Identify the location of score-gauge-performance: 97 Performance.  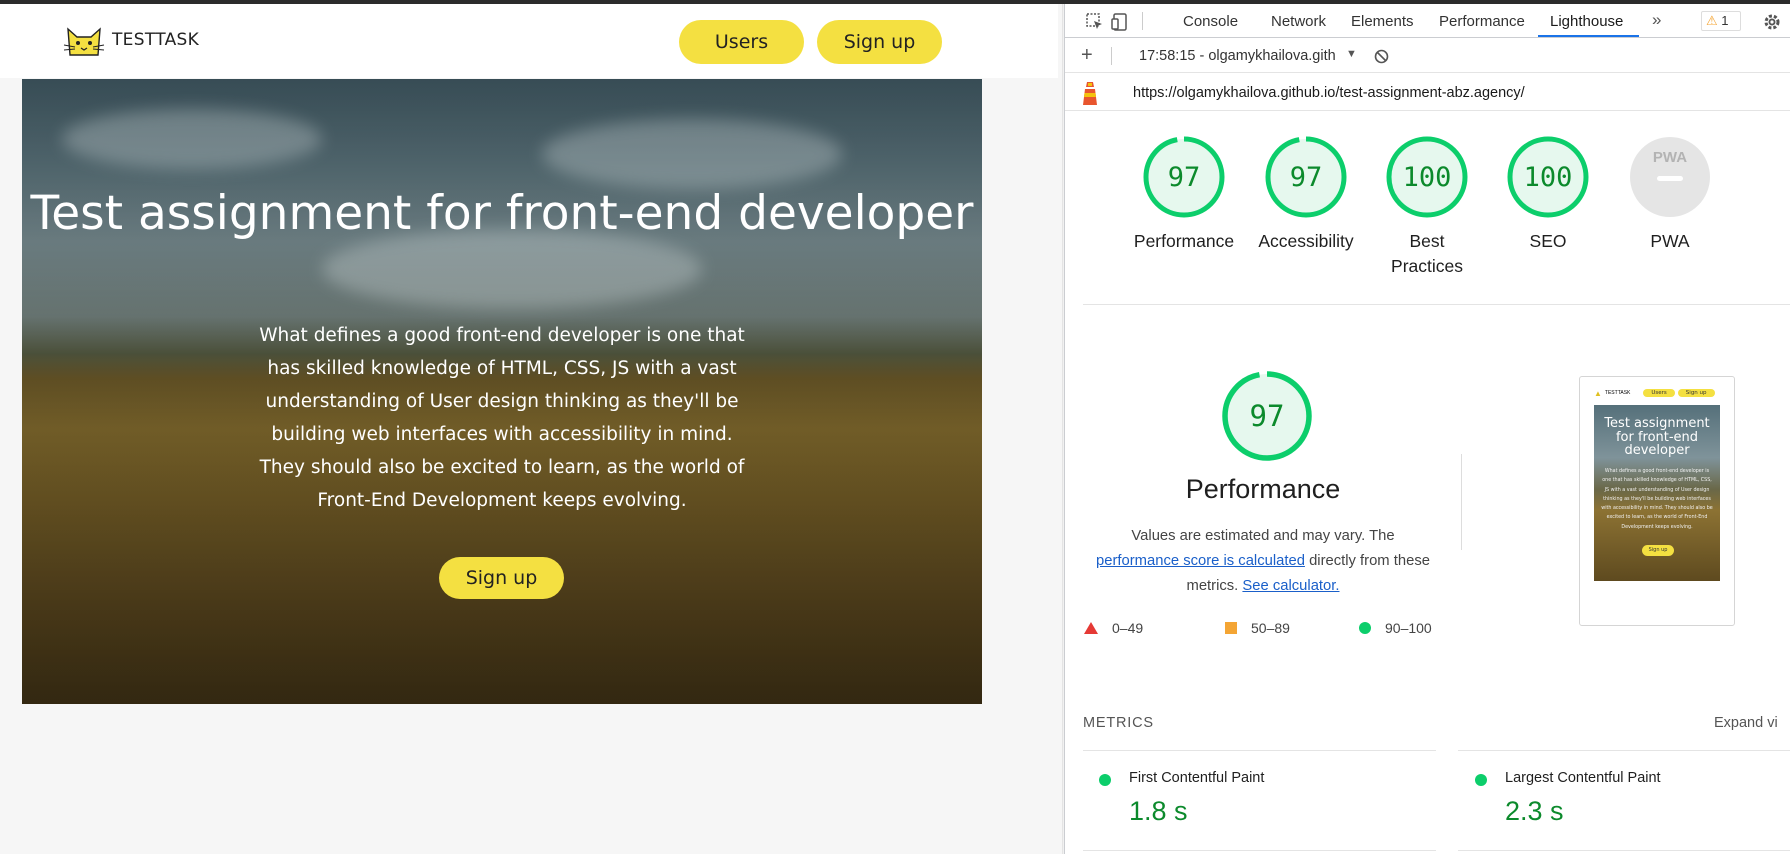
(1184, 194).